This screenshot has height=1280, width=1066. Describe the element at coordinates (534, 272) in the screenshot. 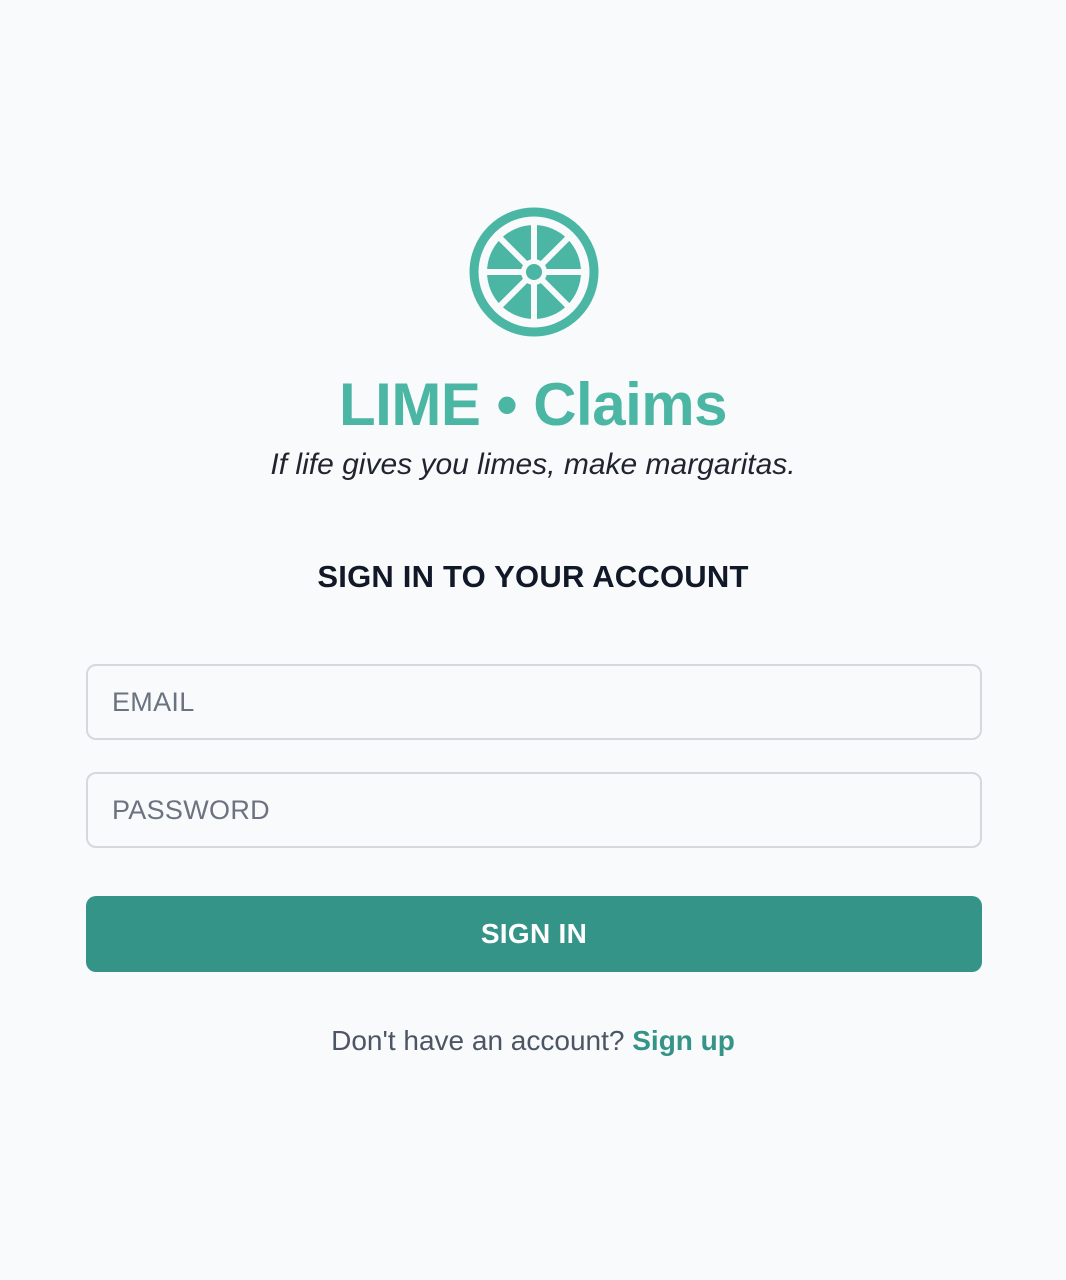

I see `lime-slice-icon` at that location.